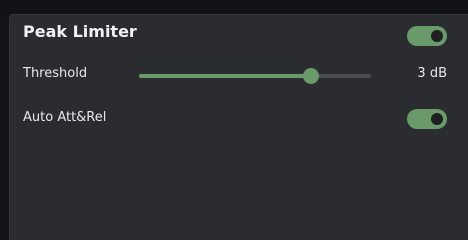 Image resolution: width=468 pixels, height=240 pixels. I want to click on auto-att-rel-label: Auto Att&Rel, so click(65, 117).